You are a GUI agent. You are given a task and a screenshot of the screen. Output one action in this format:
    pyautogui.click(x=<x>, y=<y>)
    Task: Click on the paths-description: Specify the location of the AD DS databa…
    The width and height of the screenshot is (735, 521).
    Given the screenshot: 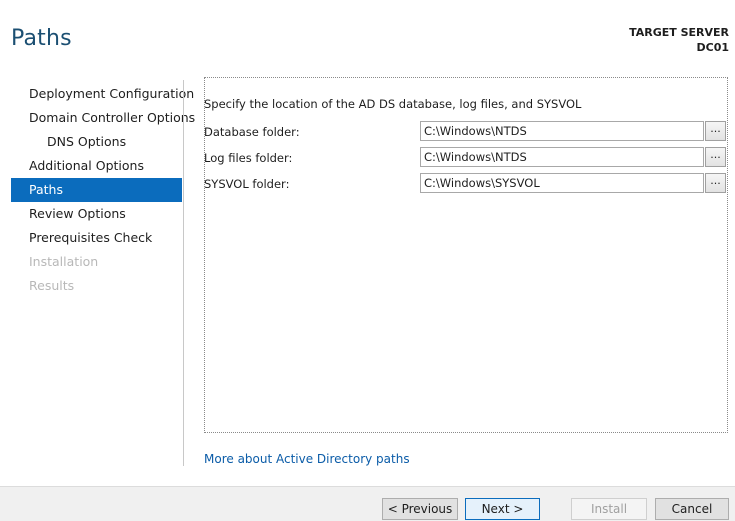 What is the action you would take?
    pyautogui.click(x=393, y=104)
    